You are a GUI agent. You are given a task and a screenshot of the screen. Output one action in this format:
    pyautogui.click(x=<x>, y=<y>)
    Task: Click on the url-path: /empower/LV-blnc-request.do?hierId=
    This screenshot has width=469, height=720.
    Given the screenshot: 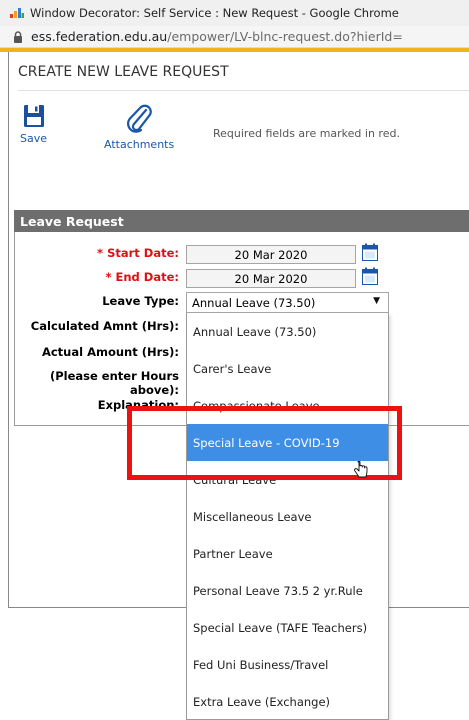 What is the action you would take?
    pyautogui.click(x=285, y=36)
    